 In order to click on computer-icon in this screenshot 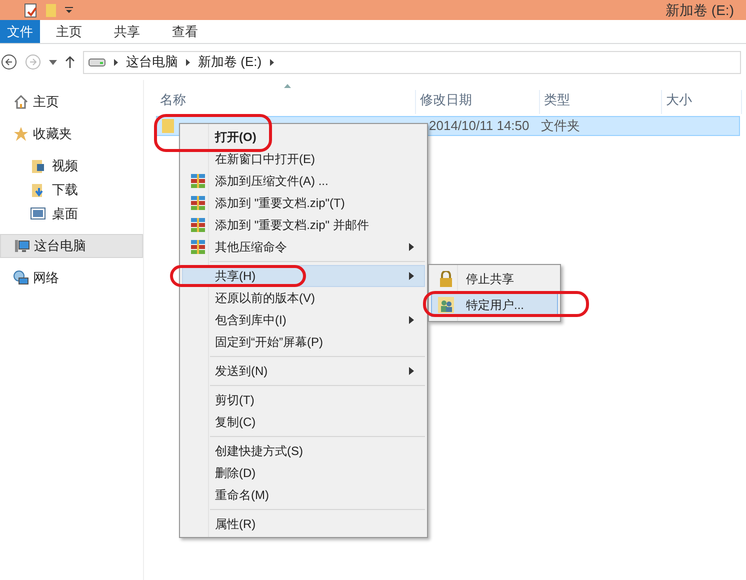, I will do `click(22, 246)`.